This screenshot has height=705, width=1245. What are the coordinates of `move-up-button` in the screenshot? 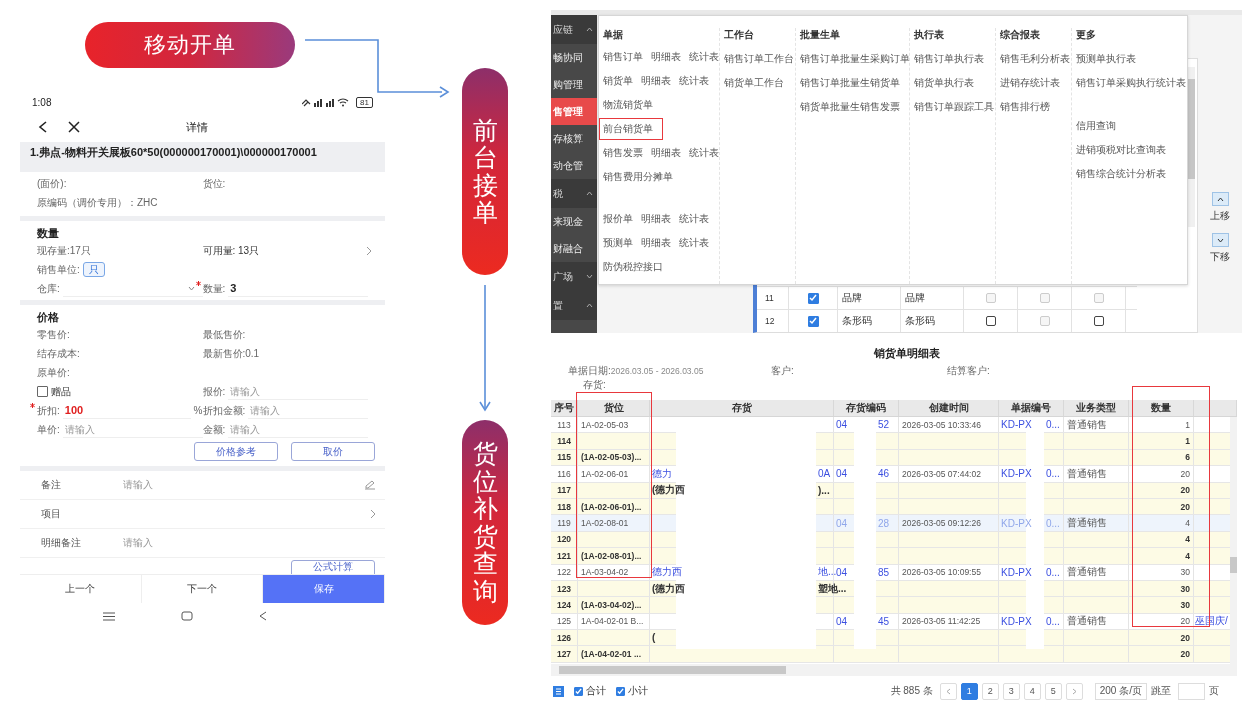 It's located at (1220, 199).